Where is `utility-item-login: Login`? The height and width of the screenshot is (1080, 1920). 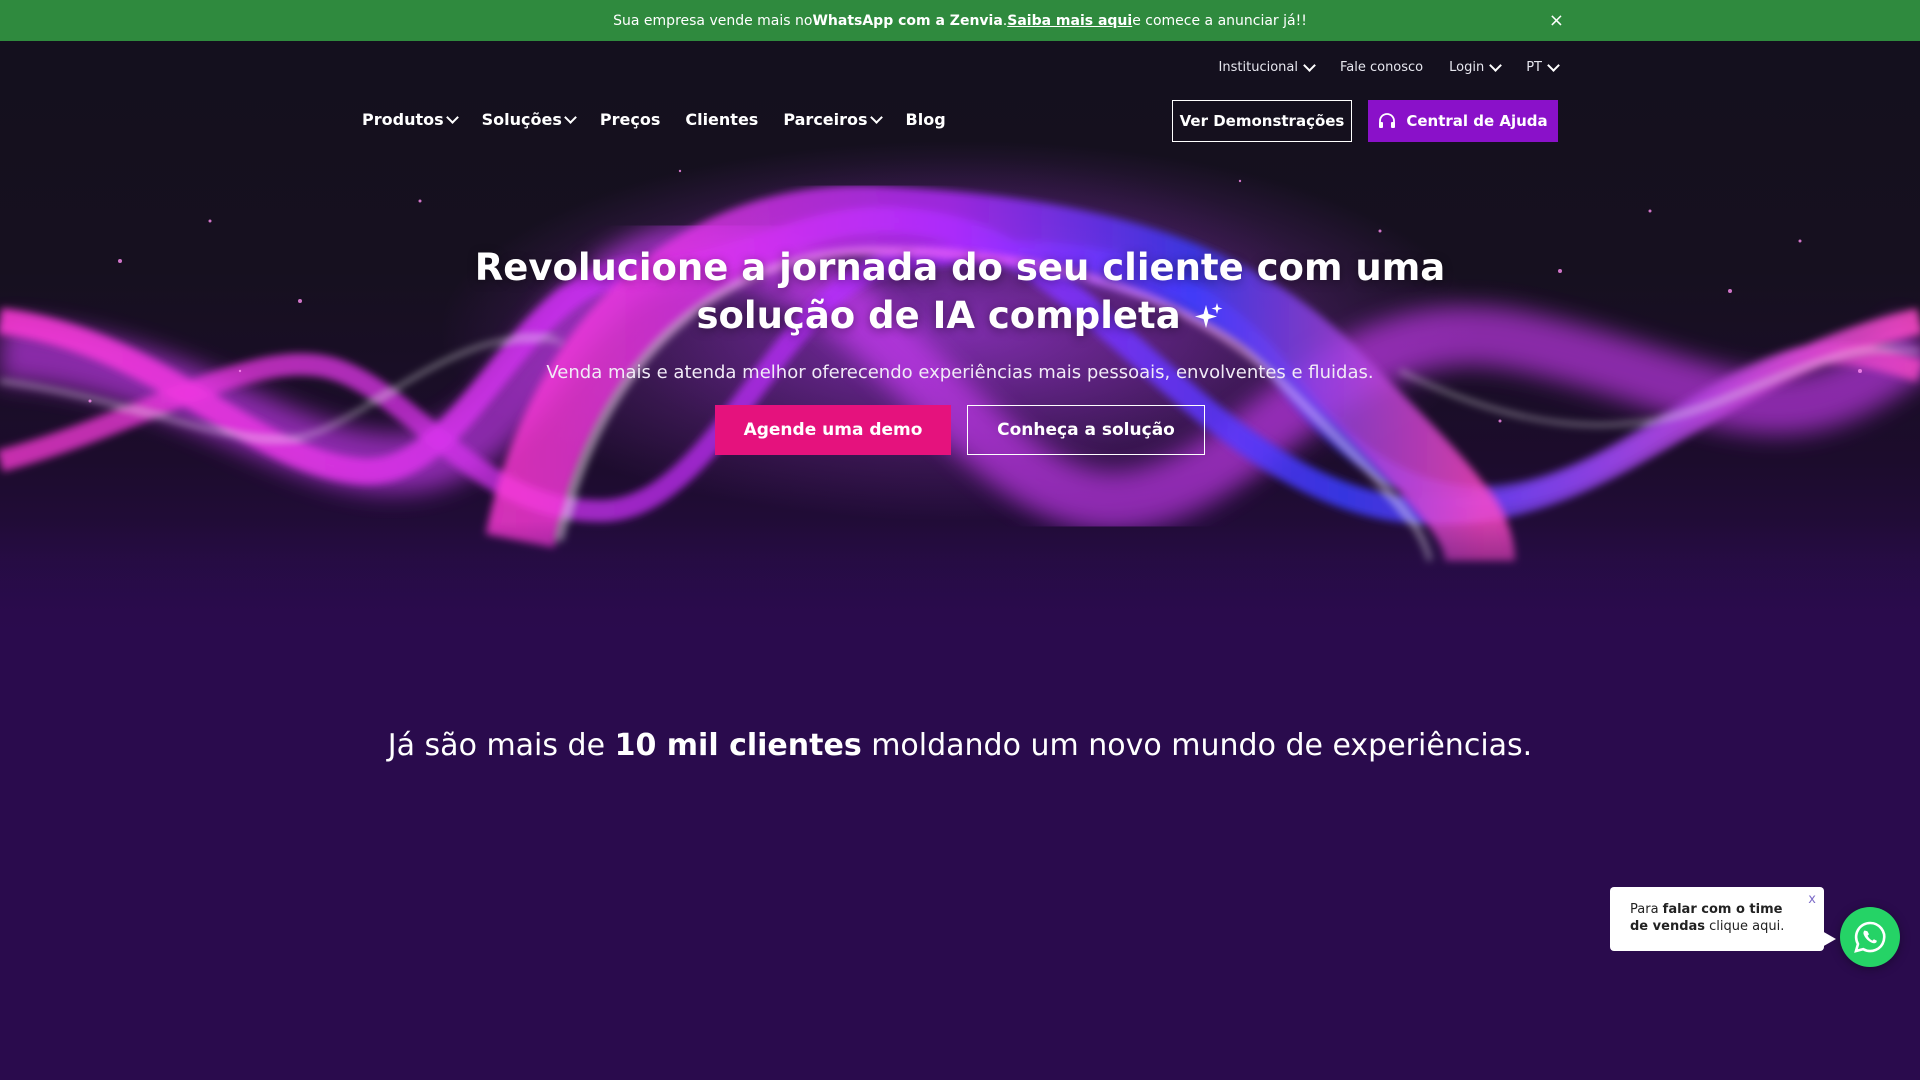
utility-item-login: Login is located at coordinates (1476, 67).